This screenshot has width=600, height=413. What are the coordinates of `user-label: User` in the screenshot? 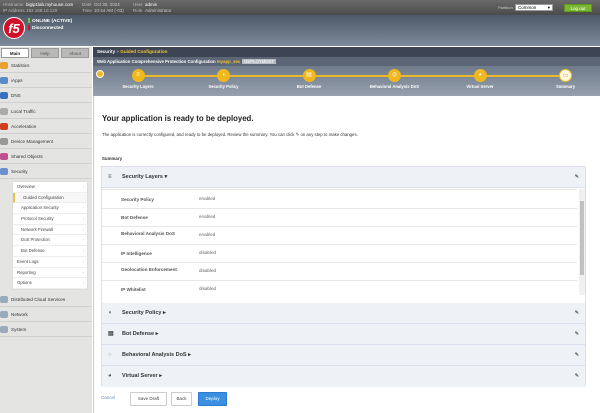 It's located at (138, 4).